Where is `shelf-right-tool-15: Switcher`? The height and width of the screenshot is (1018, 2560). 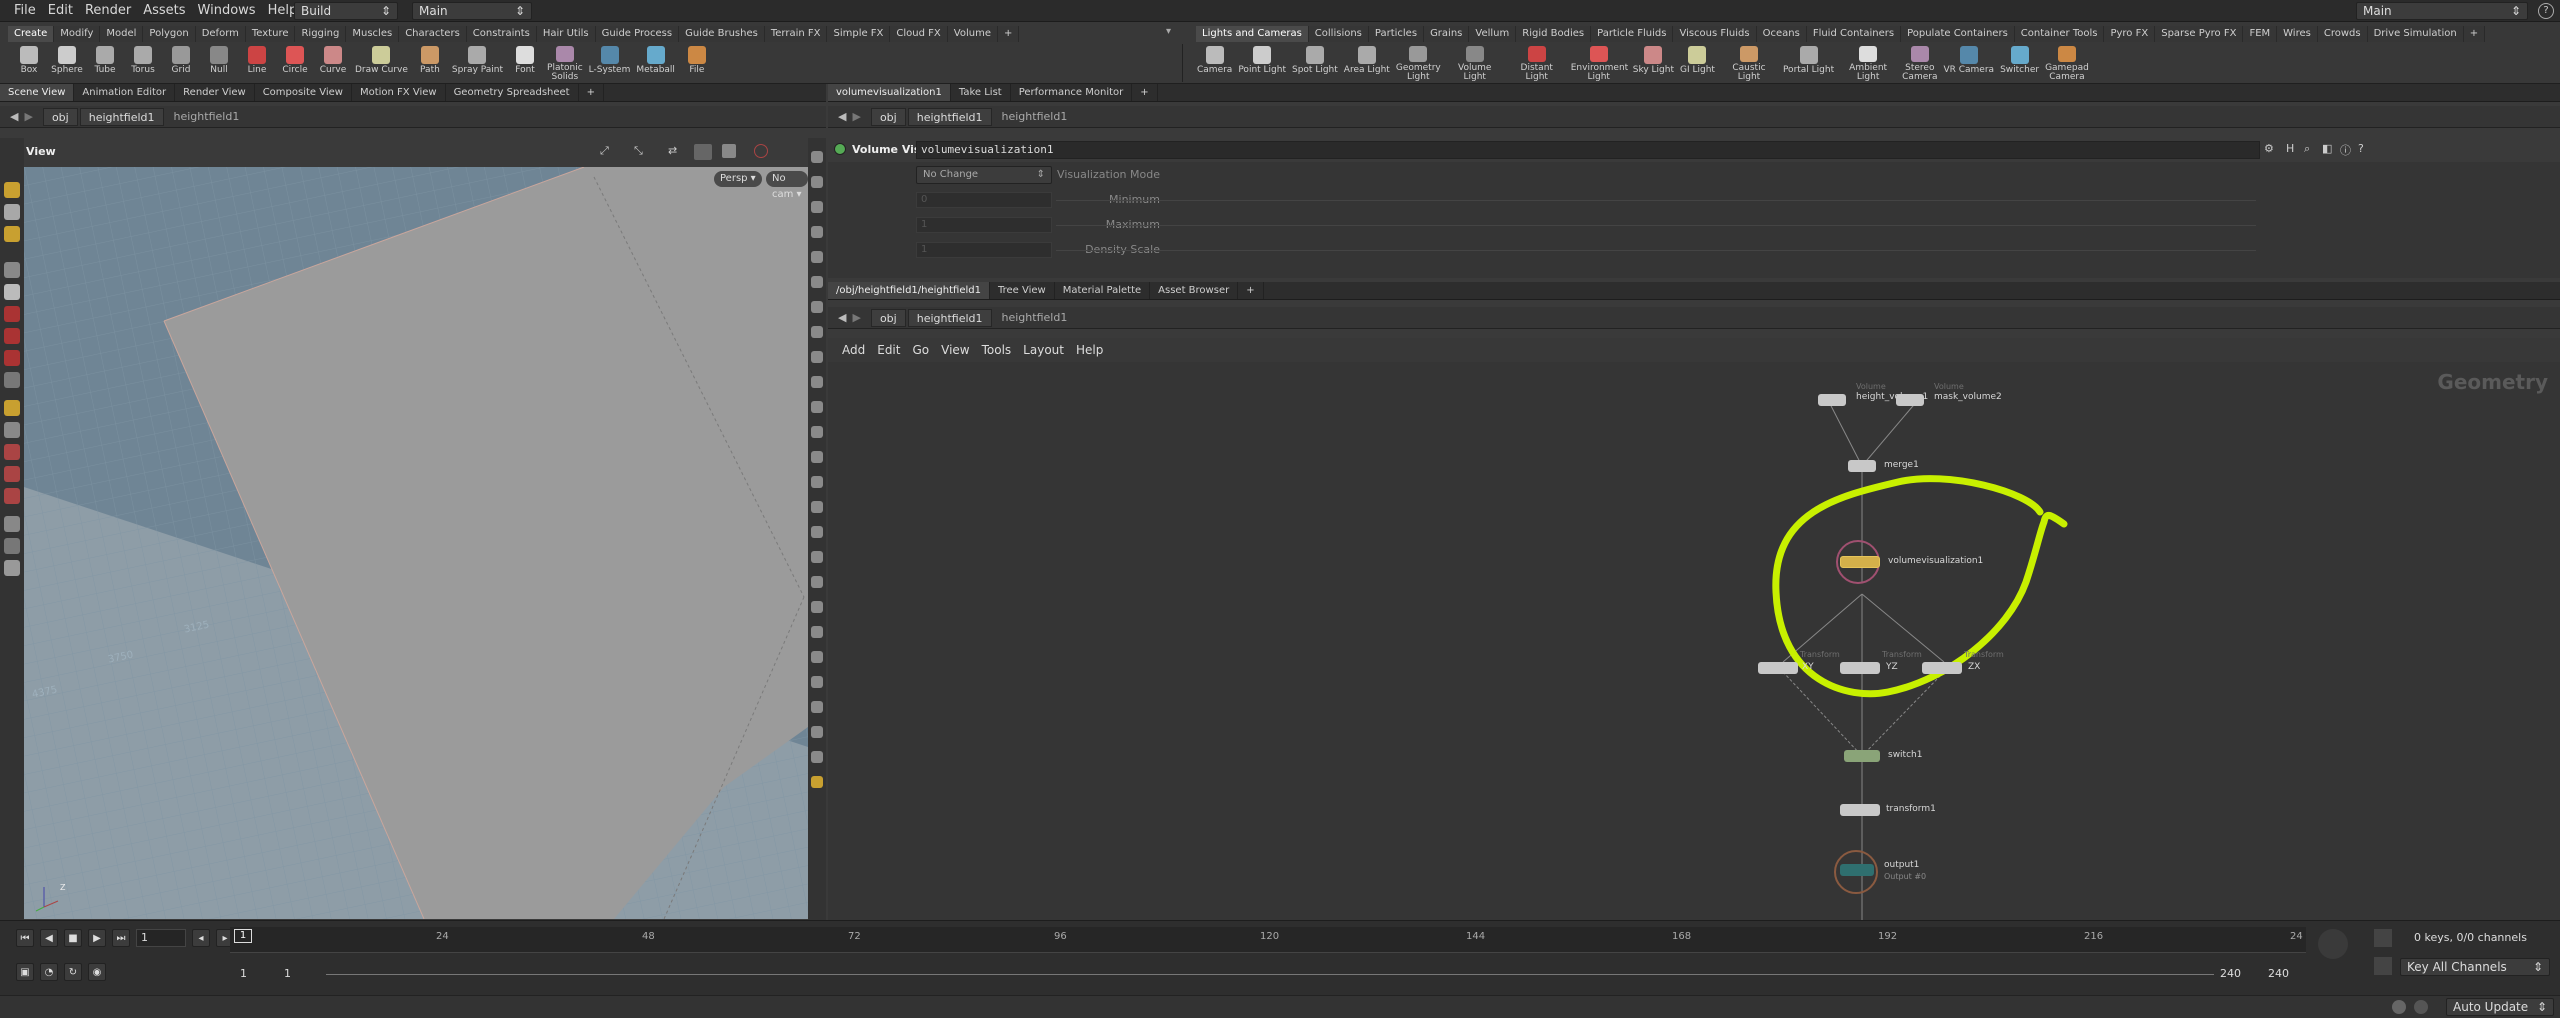
shelf-right-tool-15: Switcher is located at coordinates (2019, 64).